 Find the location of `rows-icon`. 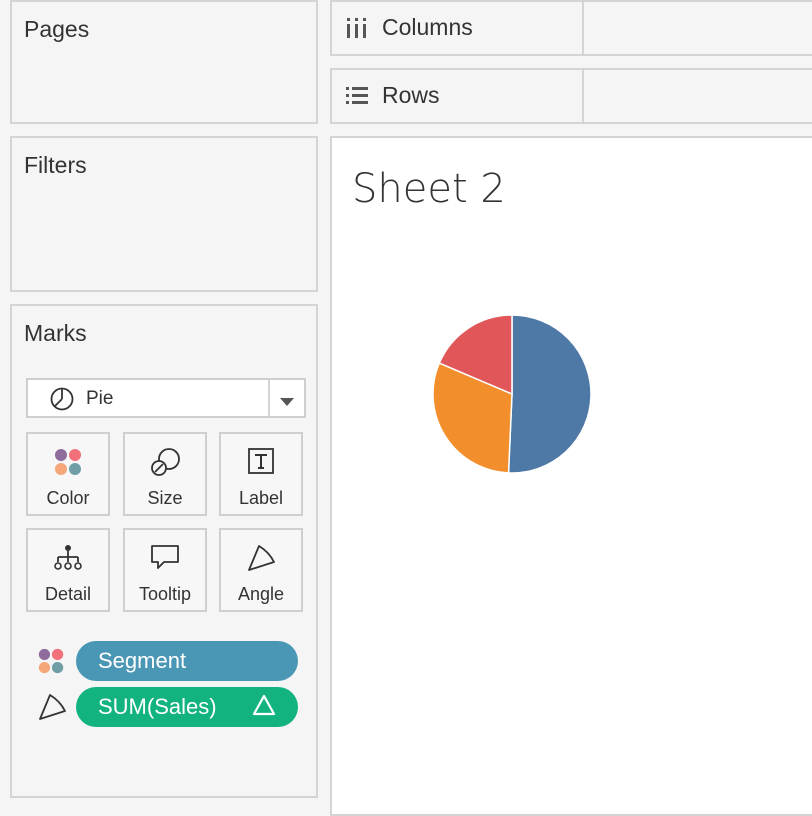

rows-icon is located at coordinates (357, 98).